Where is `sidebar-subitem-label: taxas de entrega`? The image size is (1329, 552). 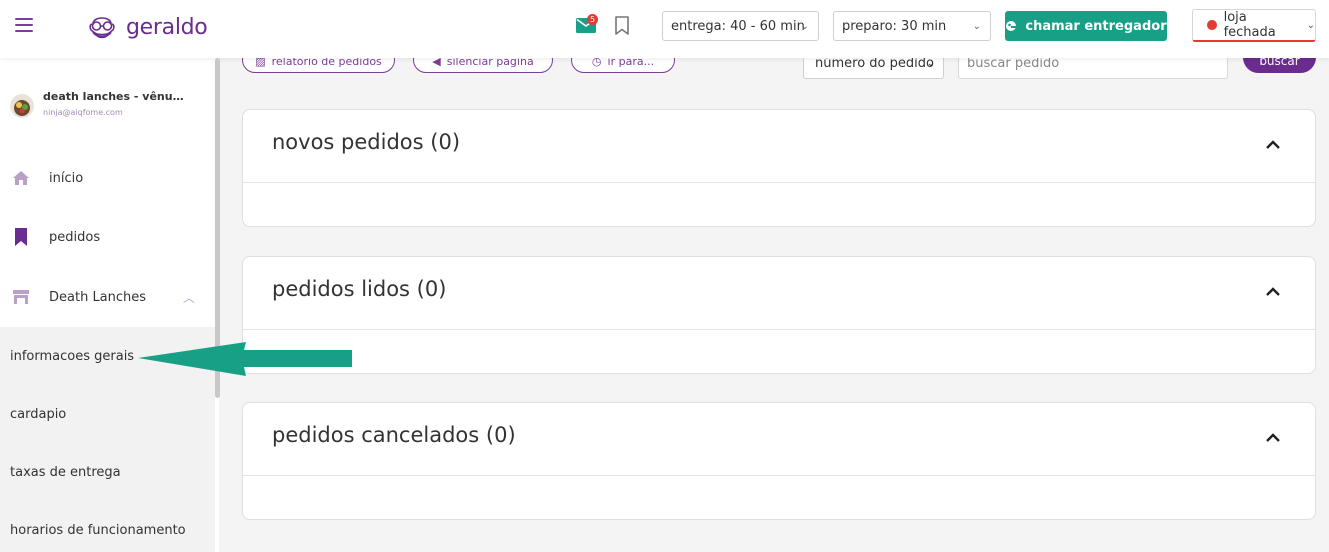
sidebar-subitem-label: taxas de entrega is located at coordinates (65, 472).